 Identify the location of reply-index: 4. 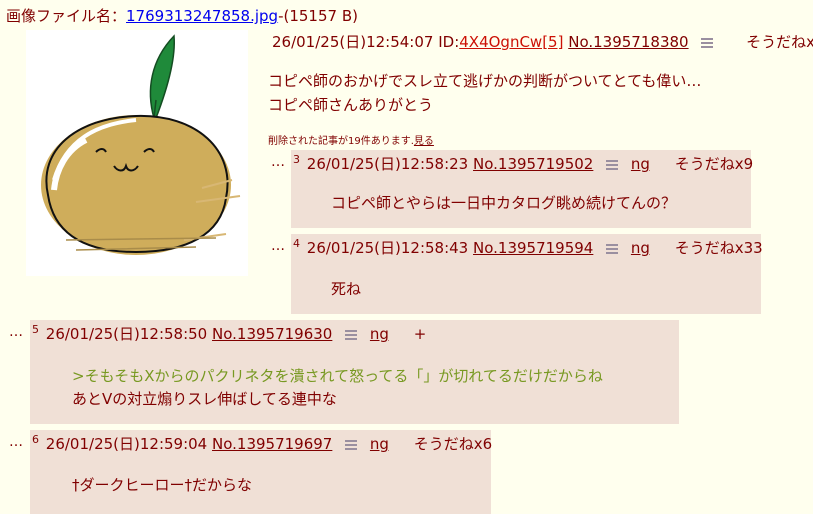
(296, 243).